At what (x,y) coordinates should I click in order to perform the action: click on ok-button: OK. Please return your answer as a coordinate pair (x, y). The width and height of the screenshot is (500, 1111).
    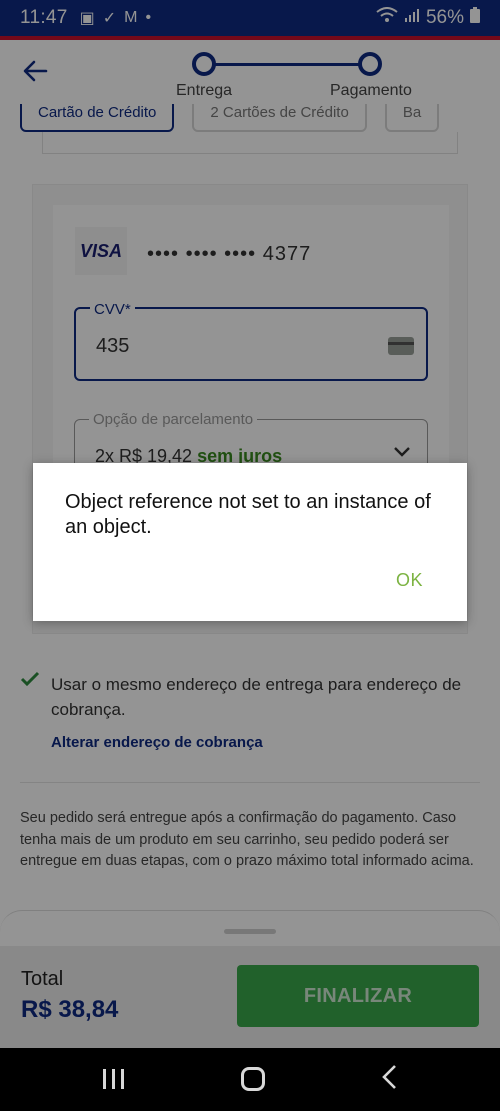
    Looking at the image, I should click on (409, 580).